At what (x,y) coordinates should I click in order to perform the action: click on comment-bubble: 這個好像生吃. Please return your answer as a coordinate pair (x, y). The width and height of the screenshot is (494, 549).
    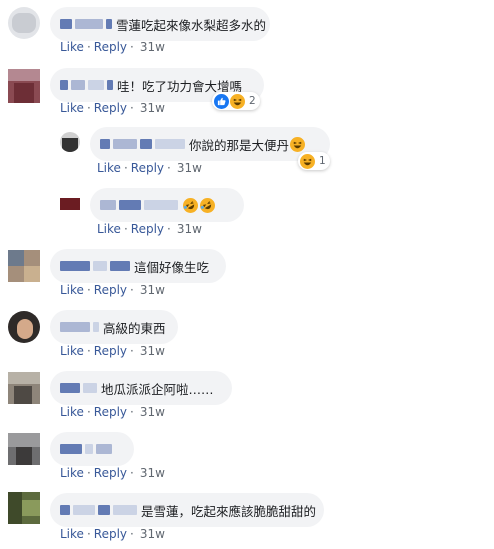
    Looking at the image, I should click on (138, 266).